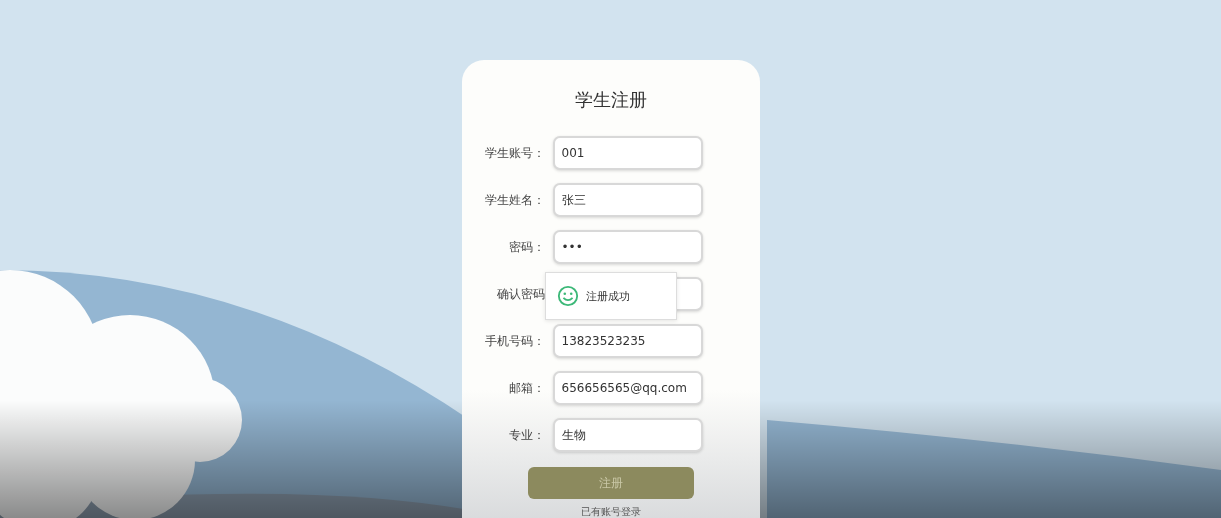 This screenshot has width=1221, height=518. I want to click on field-label: 学生账号：, so click(514, 153).